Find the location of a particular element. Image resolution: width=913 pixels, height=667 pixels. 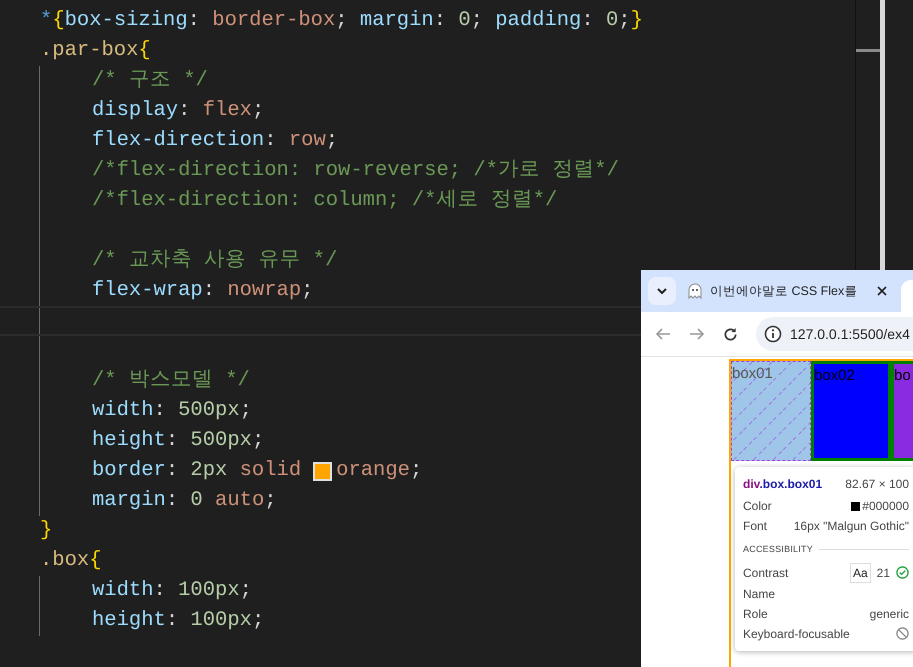

chevron-down-icon is located at coordinates (662, 291).